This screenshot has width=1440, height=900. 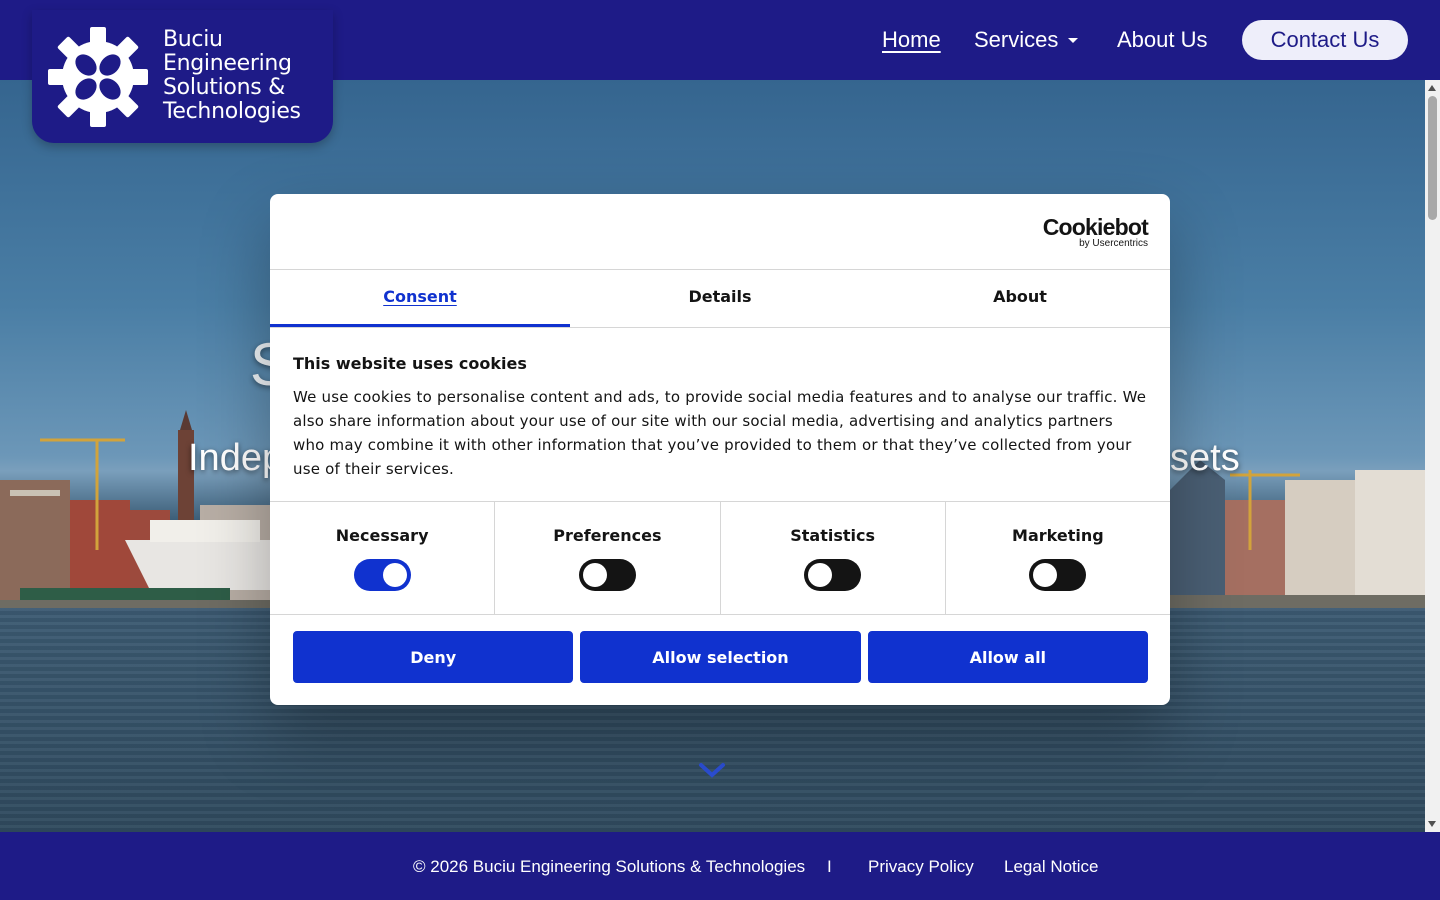 I want to click on gear-icon, so click(x=98, y=77).